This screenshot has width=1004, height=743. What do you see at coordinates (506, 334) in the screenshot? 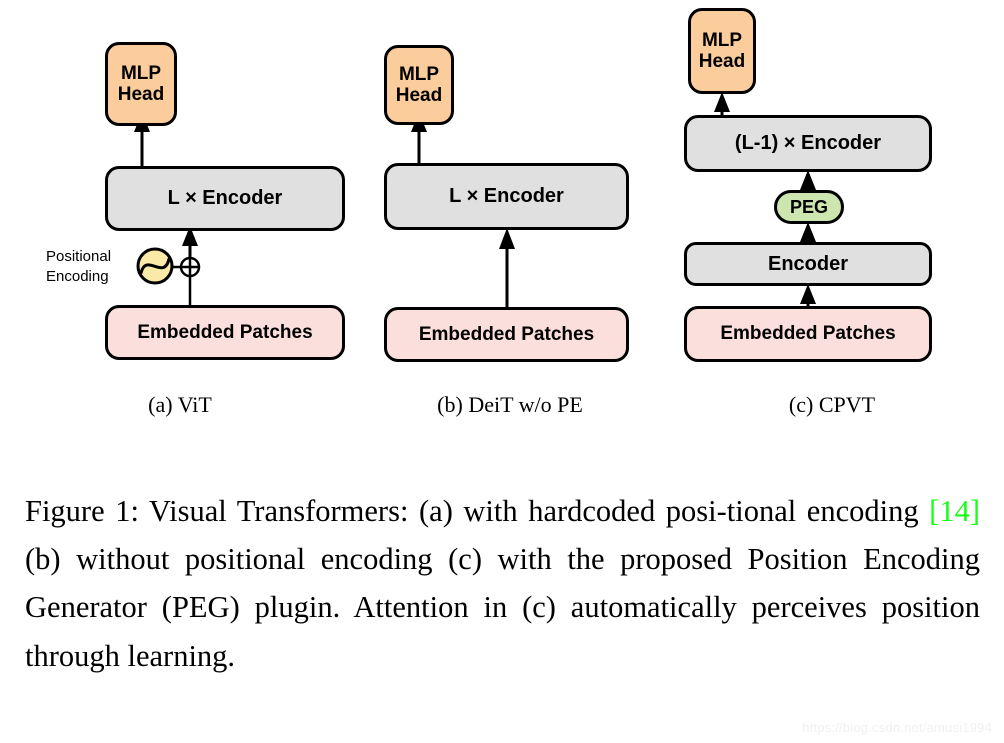
I see `node-embedded-patches-b: Embedded Patches` at bounding box center [506, 334].